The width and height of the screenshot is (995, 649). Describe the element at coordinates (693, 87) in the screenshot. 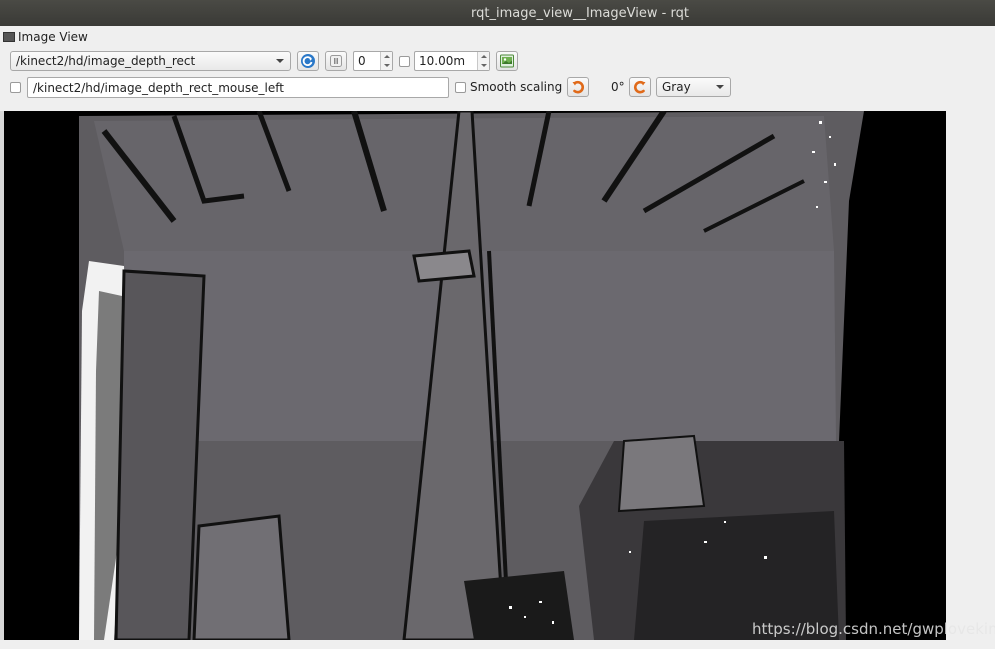

I see `color-scheme-select: Gray` at that location.